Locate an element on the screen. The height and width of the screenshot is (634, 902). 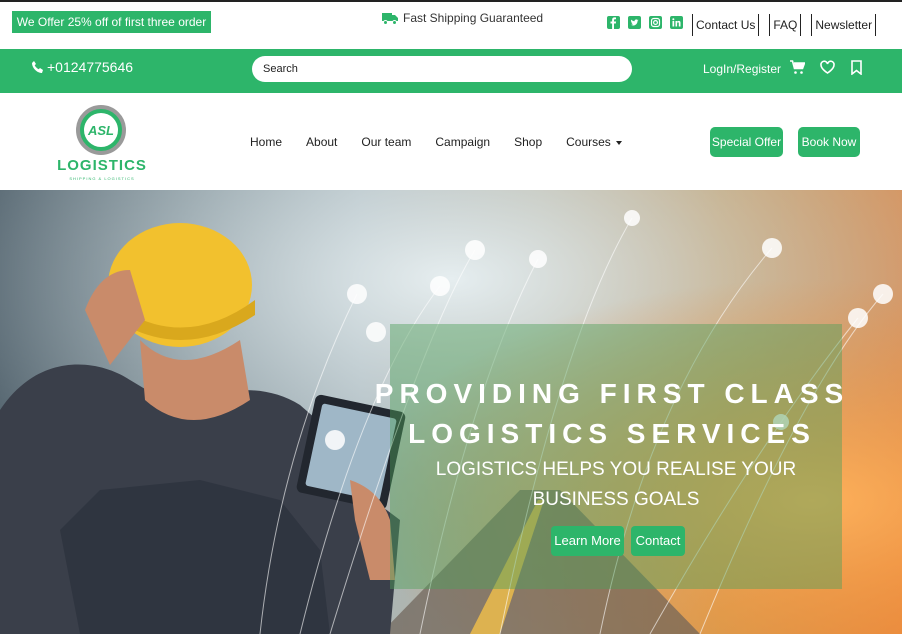
phone-icon is located at coordinates (37, 67).